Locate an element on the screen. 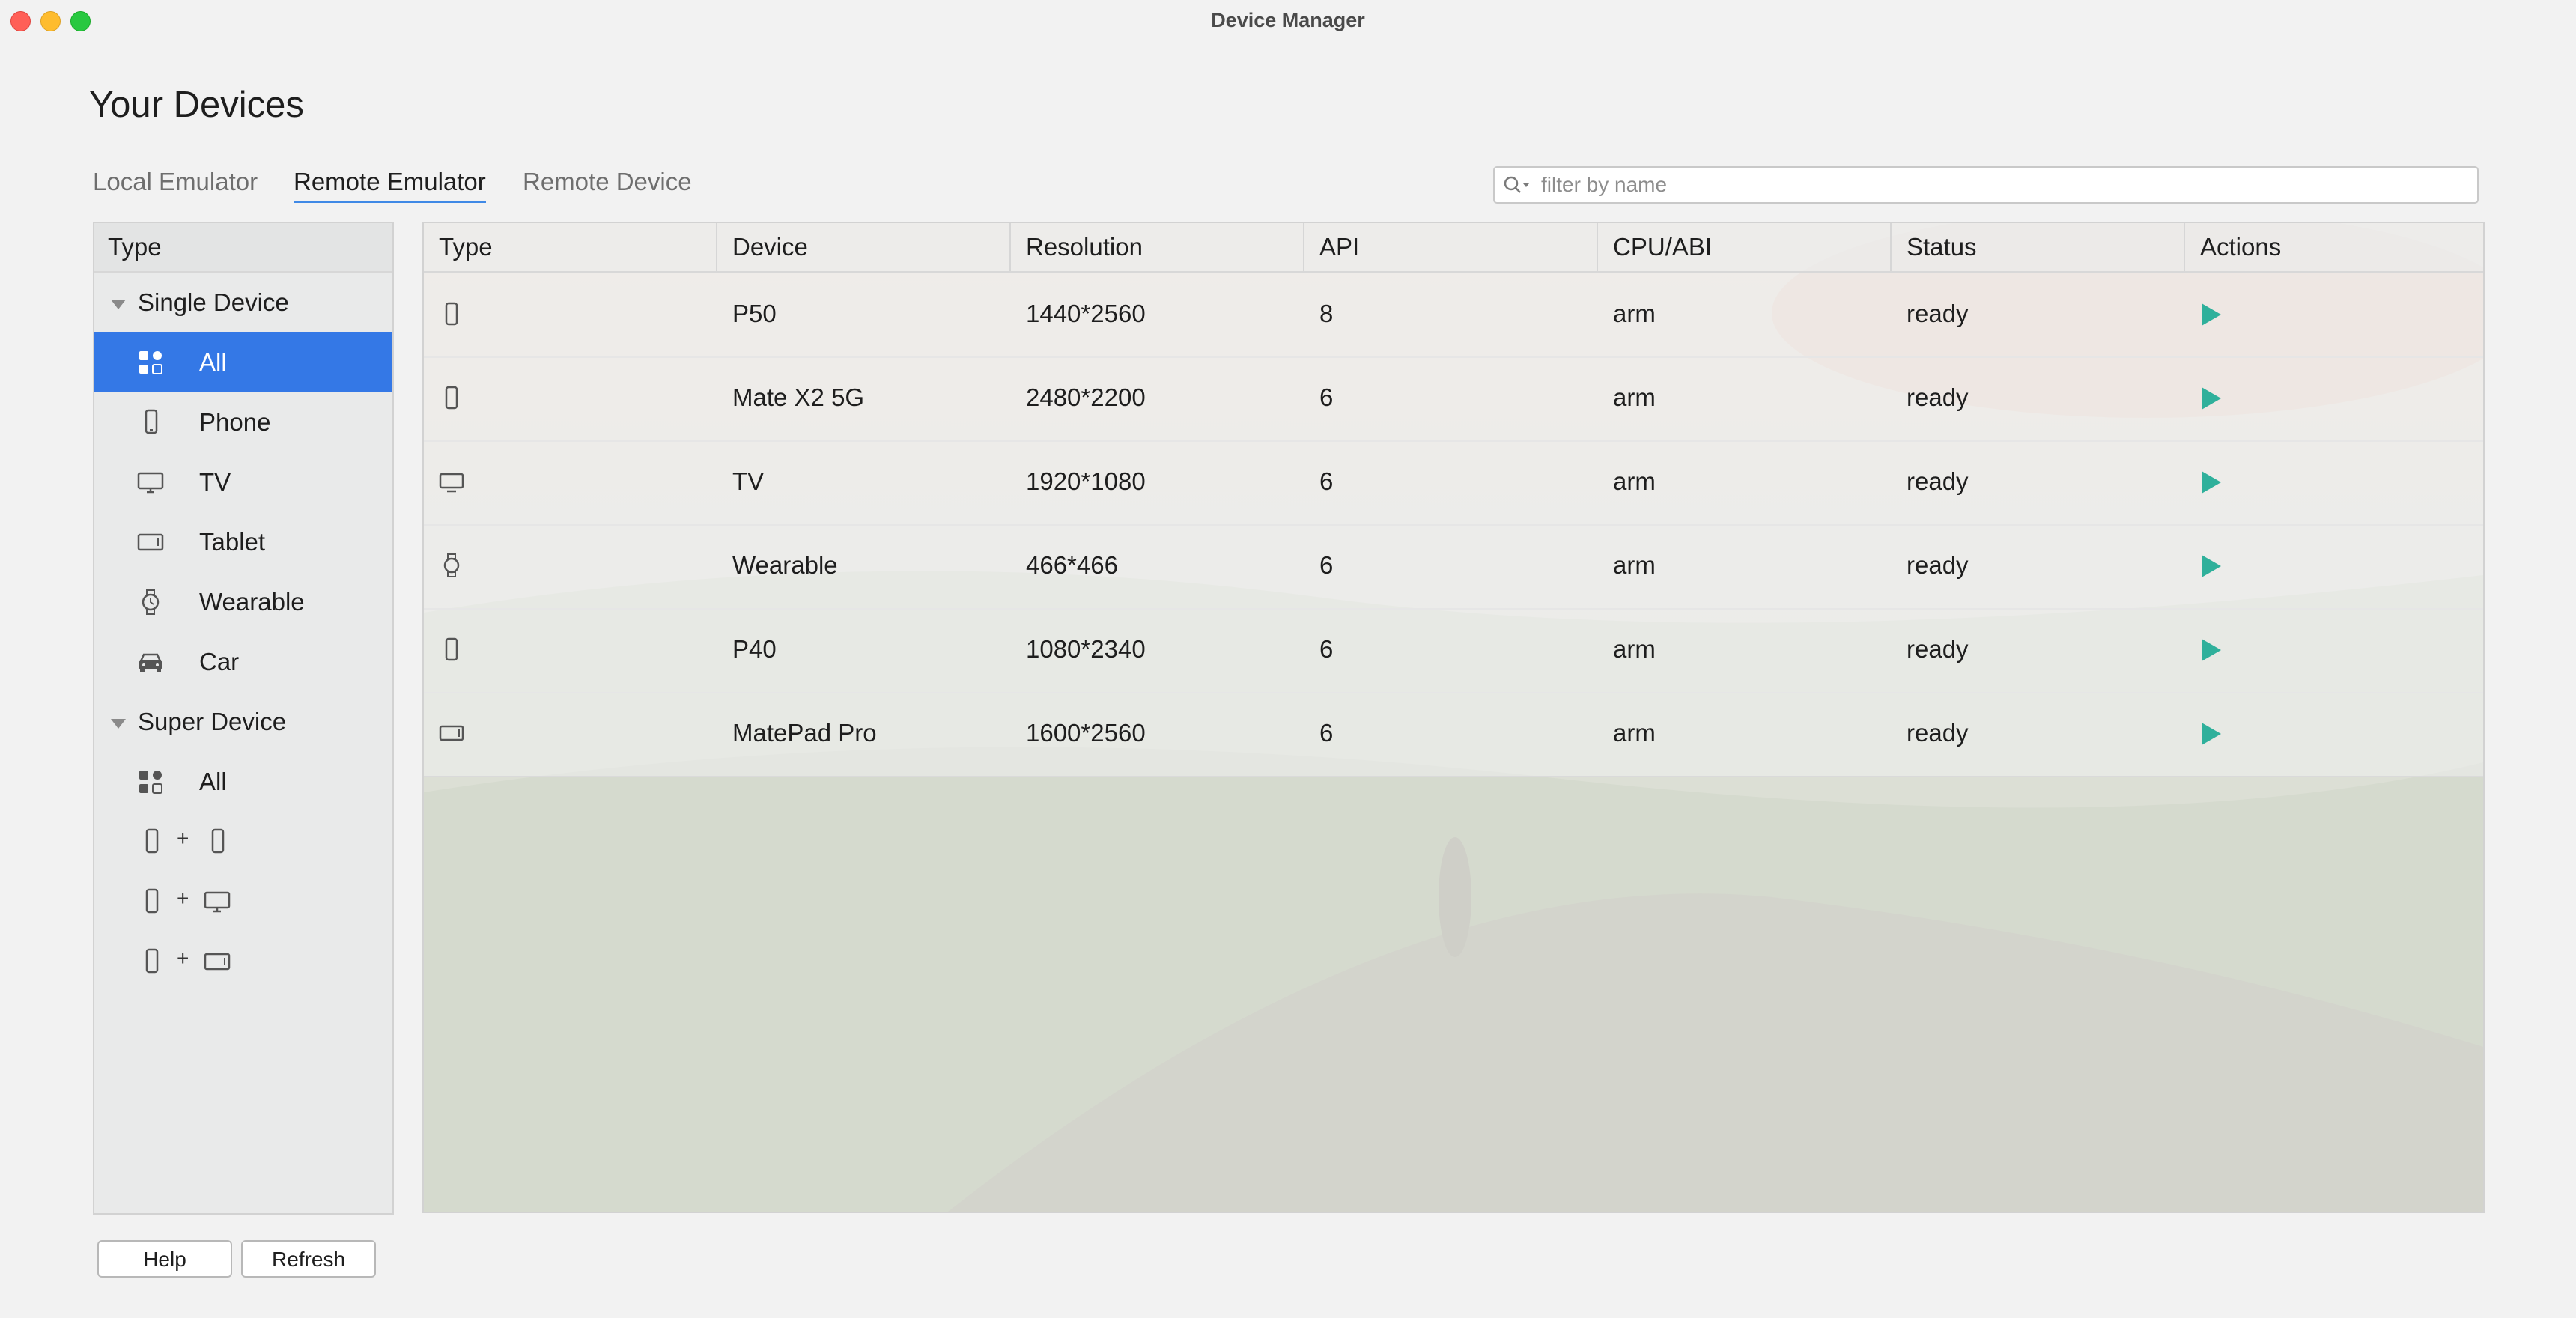 Image resolution: width=2576 pixels, height=1318 pixels. group-label: Super Device is located at coordinates (212, 721).